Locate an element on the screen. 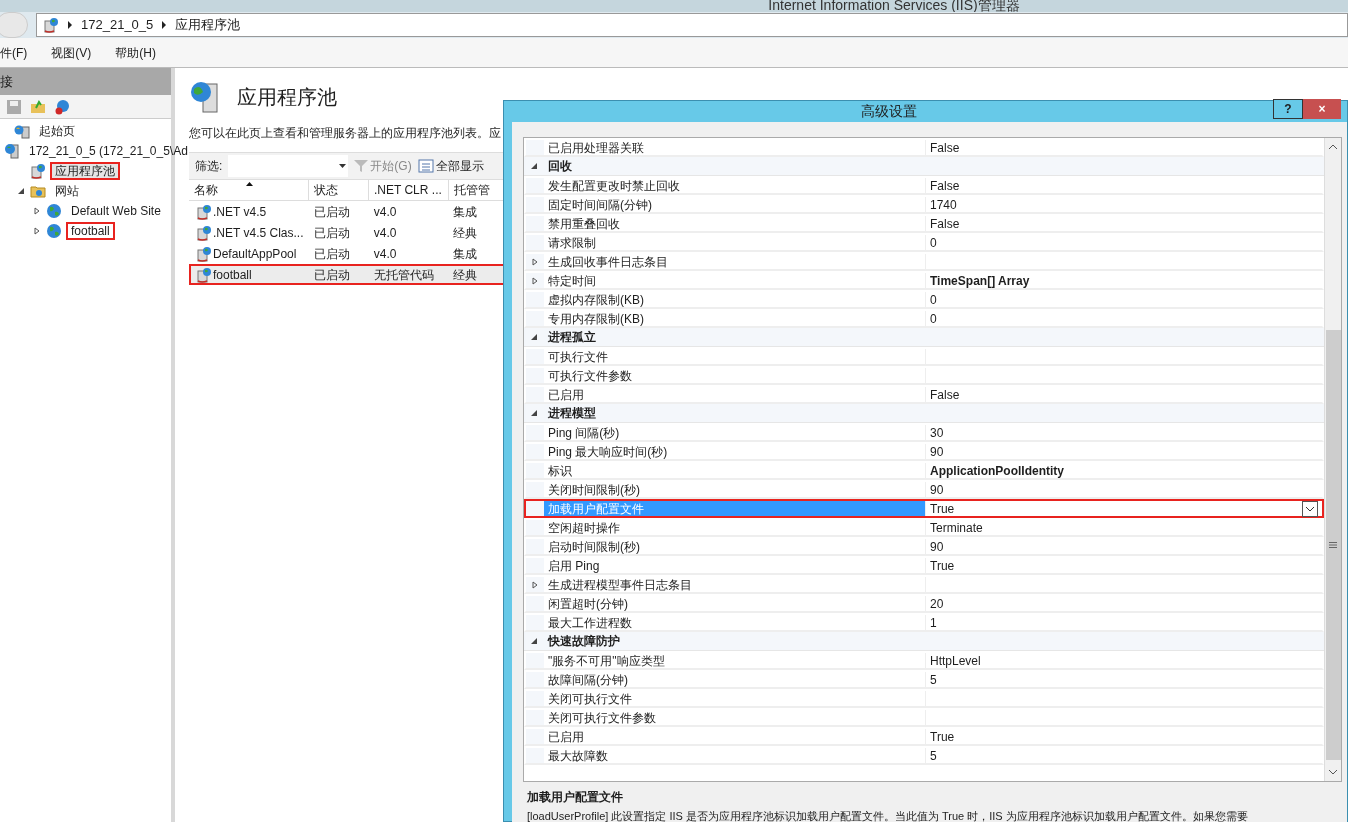 The width and height of the screenshot is (1348, 822). property-row: 特定时间 TimeSpan[] Array is located at coordinates (924, 280).